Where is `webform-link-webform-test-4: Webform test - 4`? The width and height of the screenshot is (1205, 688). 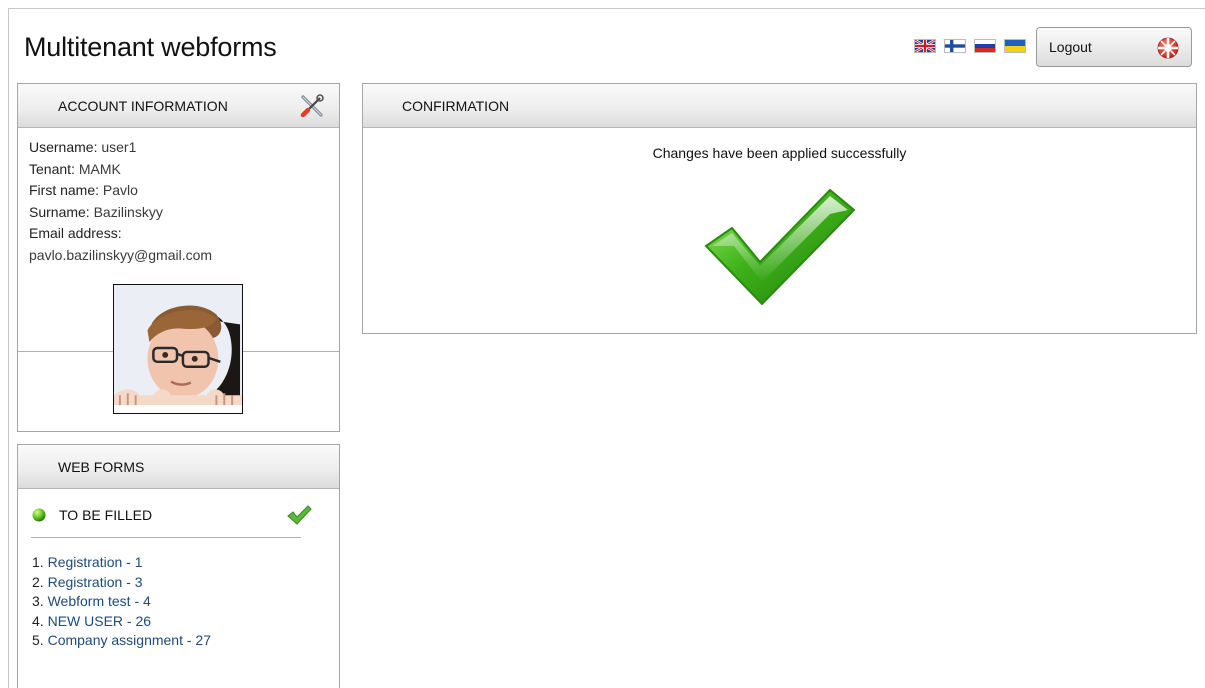
webform-link-webform-test-4: Webform test - 4 is located at coordinates (99, 601).